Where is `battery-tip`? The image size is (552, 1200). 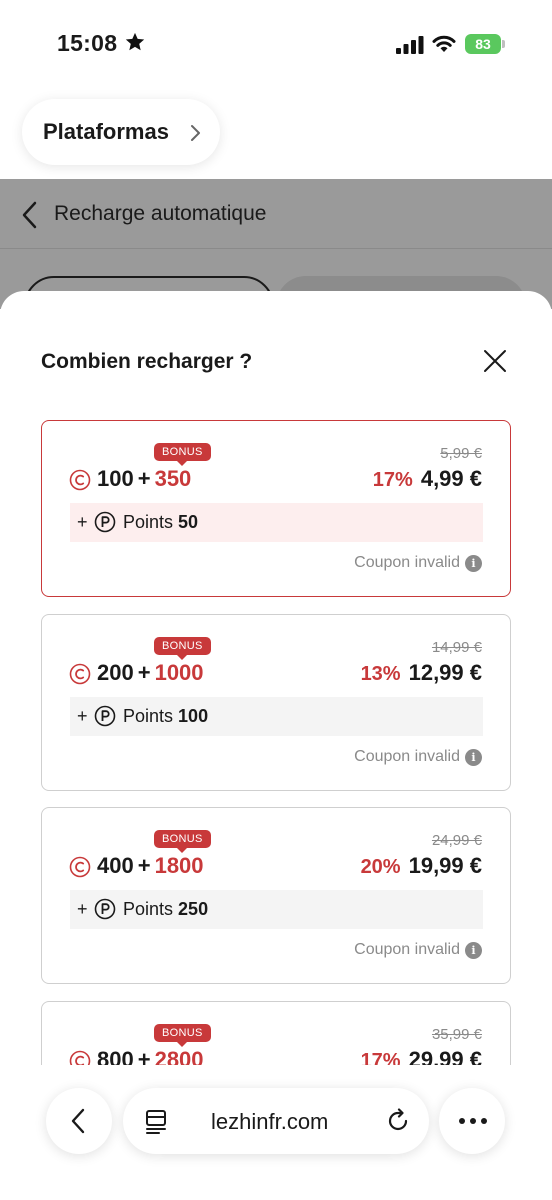
battery-tip is located at coordinates (503, 44).